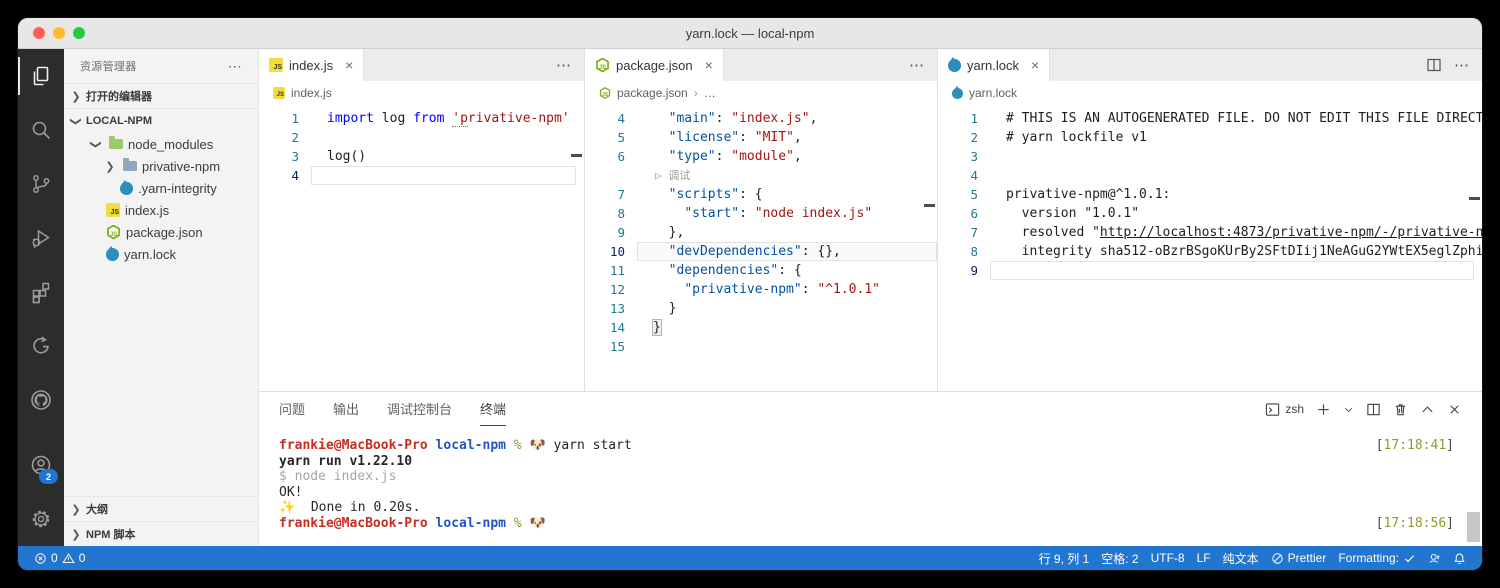 The image size is (1500, 588). Describe the element at coordinates (41, 184) in the screenshot. I see `source-control-icon` at that location.